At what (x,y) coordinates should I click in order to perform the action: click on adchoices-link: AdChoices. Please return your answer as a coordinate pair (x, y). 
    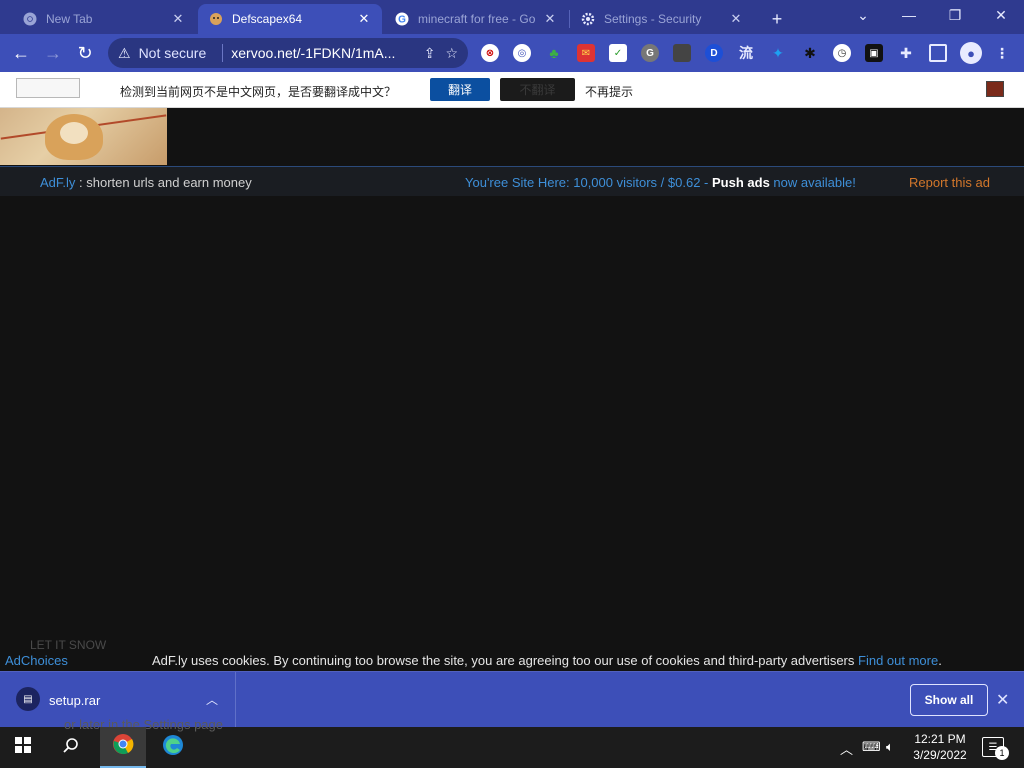
    Looking at the image, I should click on (36, 660).